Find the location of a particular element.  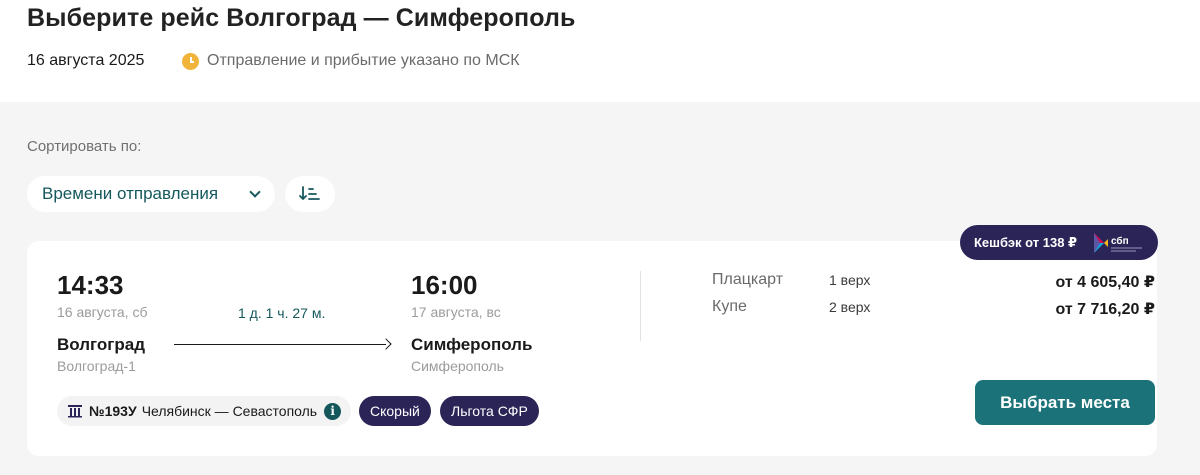

page-title: Выберите рейс Волгоград — Симферополь is located at coordinates (301, 18).